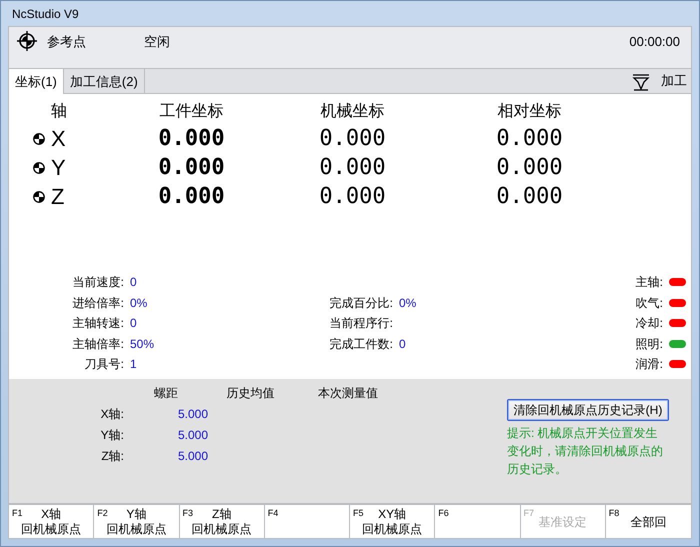 Image resolution: width=700 pixels, height=547 pixels. What do you see at coordinates (112, 435) in the screenshot?
I see `axis-label: Y轴:` at bounding box center [112, 435].